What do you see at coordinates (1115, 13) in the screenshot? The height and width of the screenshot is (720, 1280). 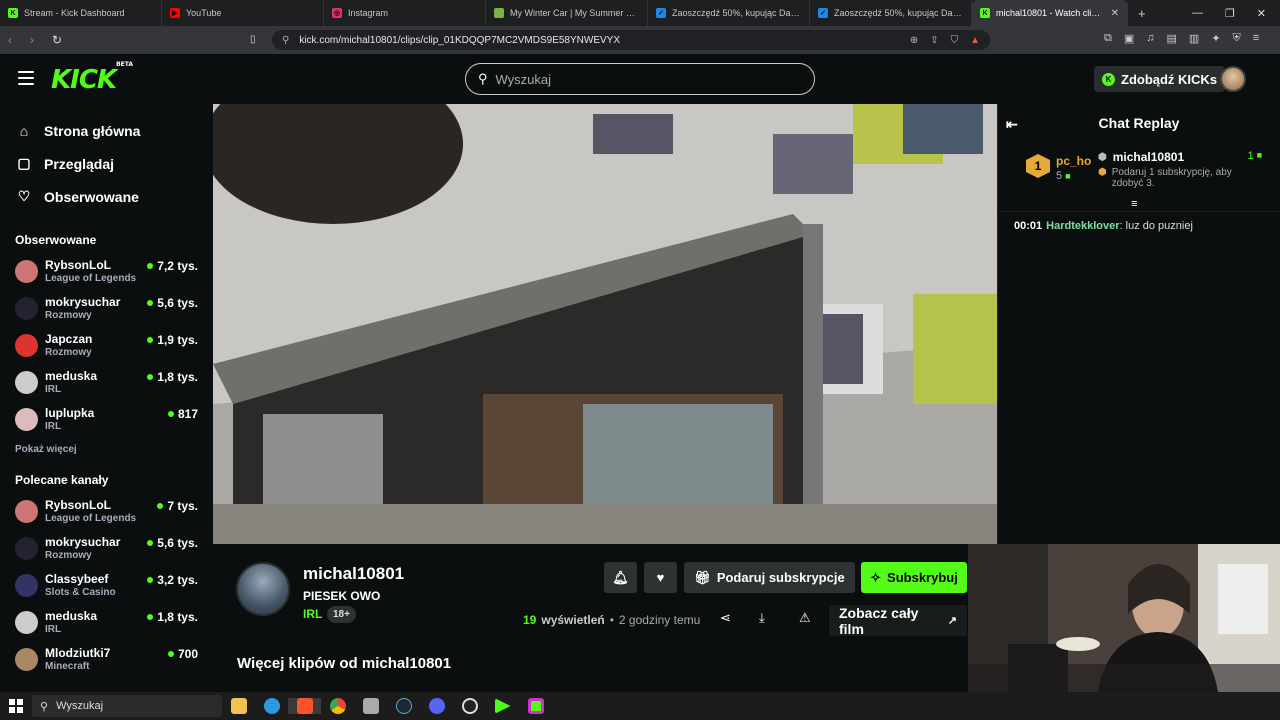 I see `close-tab-icon: ✕` at bounding box center [1115, 13].